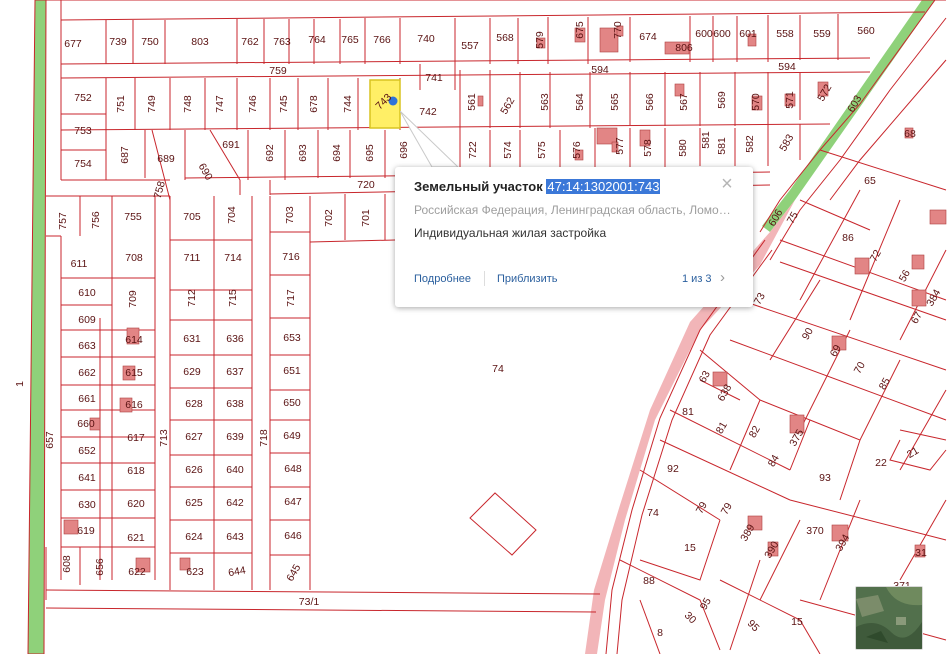 This screenshot has height=654, width=947. What do you see at coordinates (648, 37) in the screenshot?
I see `map-label: 674` at bounding box center [648, 37].